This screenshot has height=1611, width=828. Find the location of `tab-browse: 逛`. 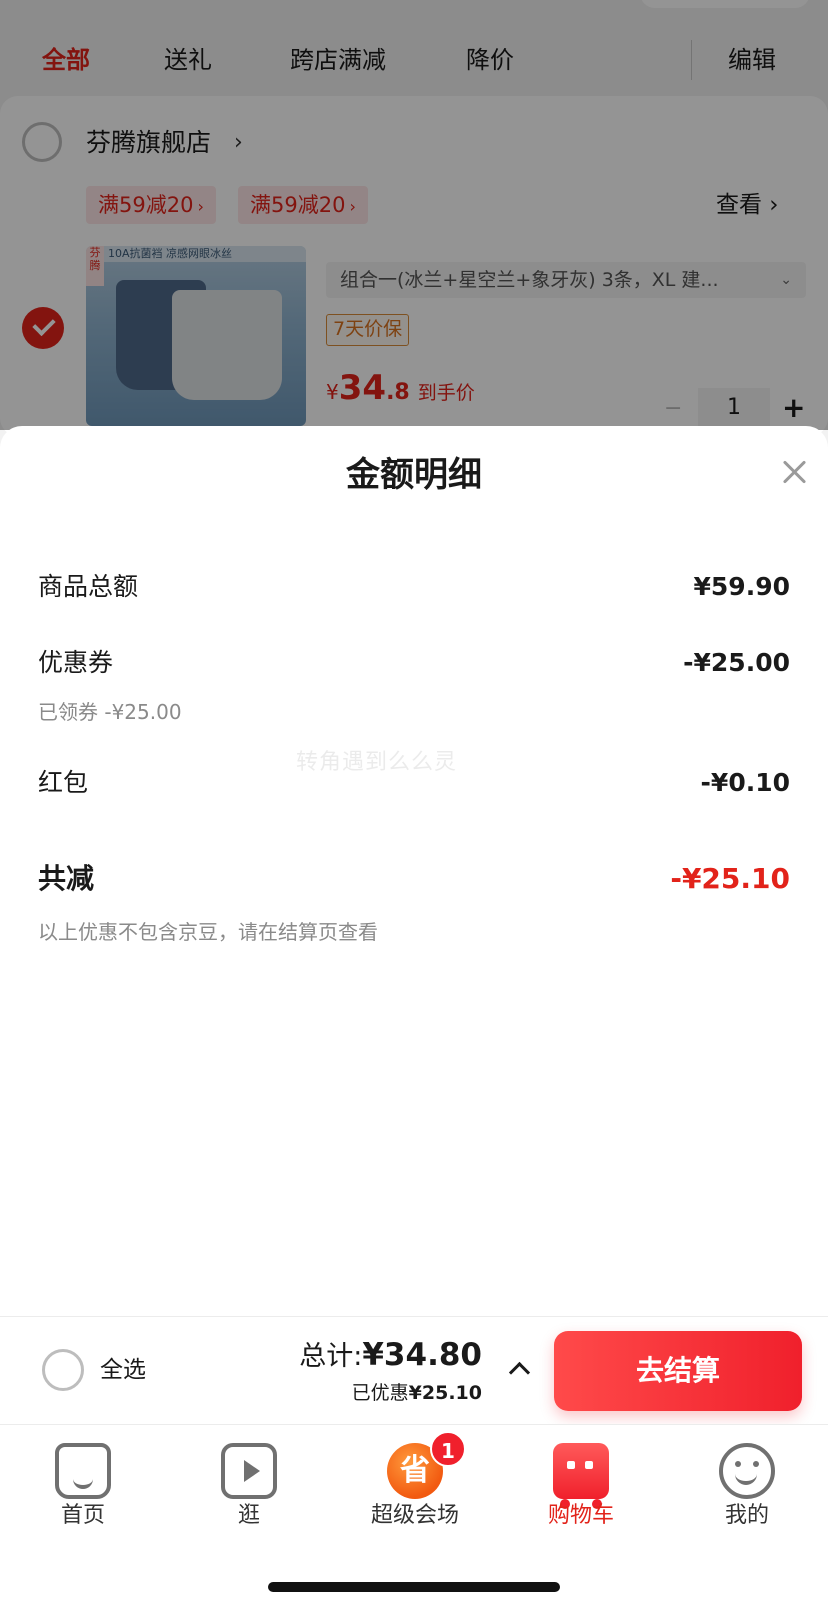

tab-browse: 逛 is located at coordinates (249, 1487).